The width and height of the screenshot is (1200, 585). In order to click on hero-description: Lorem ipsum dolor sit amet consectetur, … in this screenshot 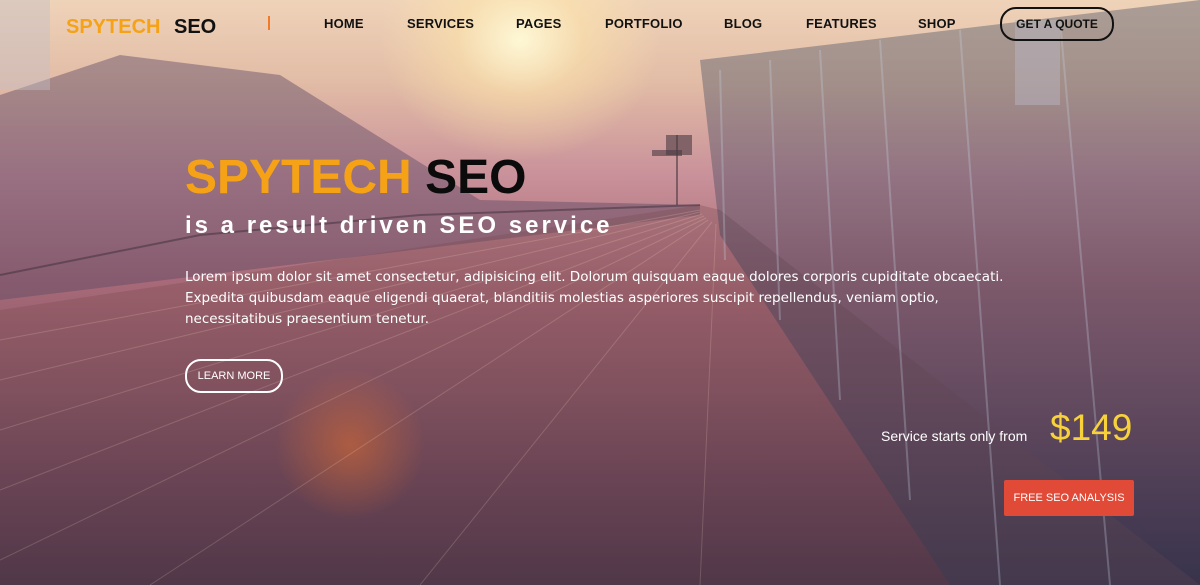, I will do `click(594, 298)`.